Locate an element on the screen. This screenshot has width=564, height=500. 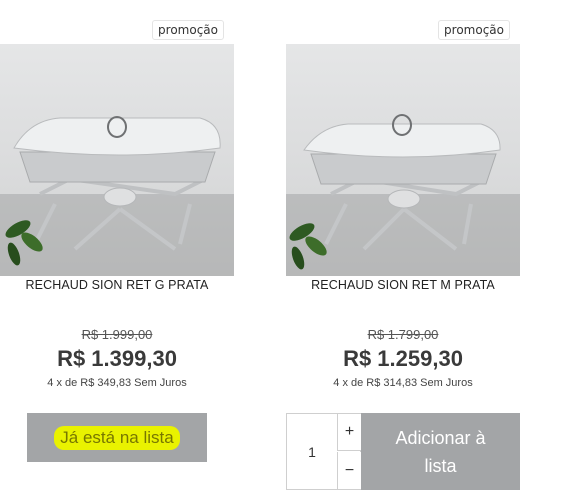
add-to-list-button: Adicionar à lista is located at coordinates (440, 451).